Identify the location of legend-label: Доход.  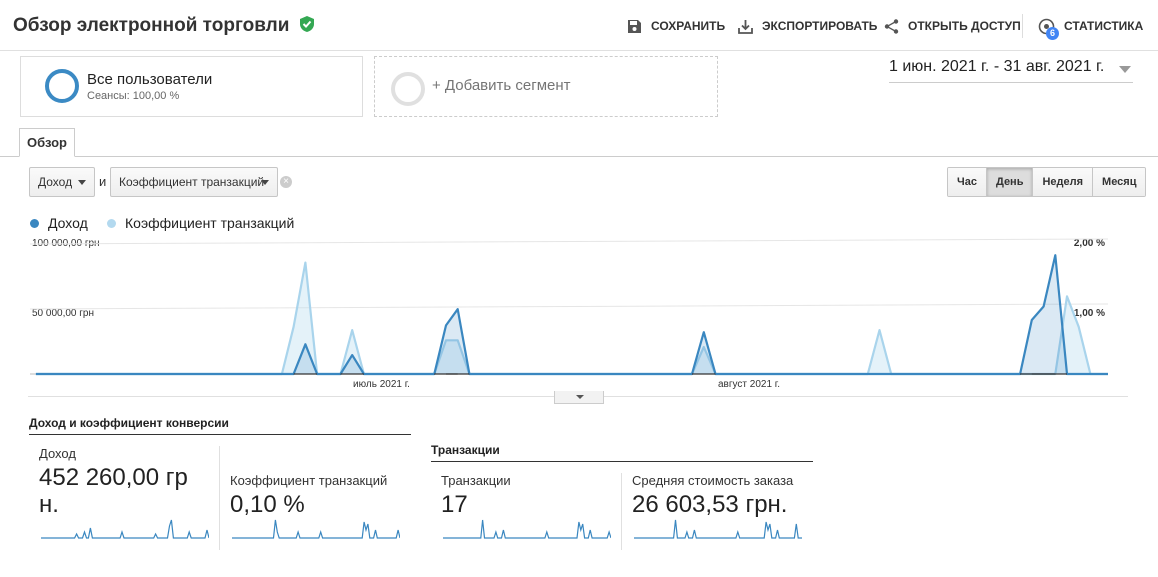
(68, 223).